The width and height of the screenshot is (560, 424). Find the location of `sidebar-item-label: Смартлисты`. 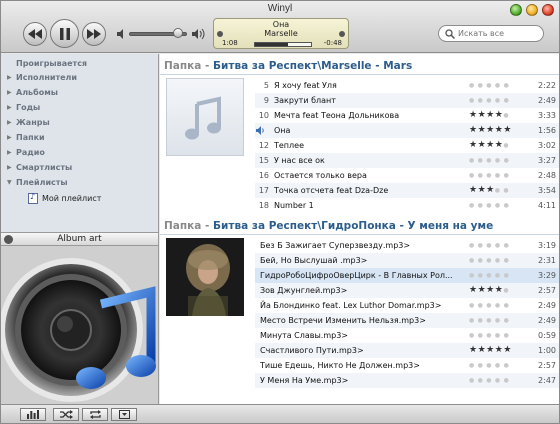

sidebar-item-label: Смартлисты is located at coordinates (44, 167).